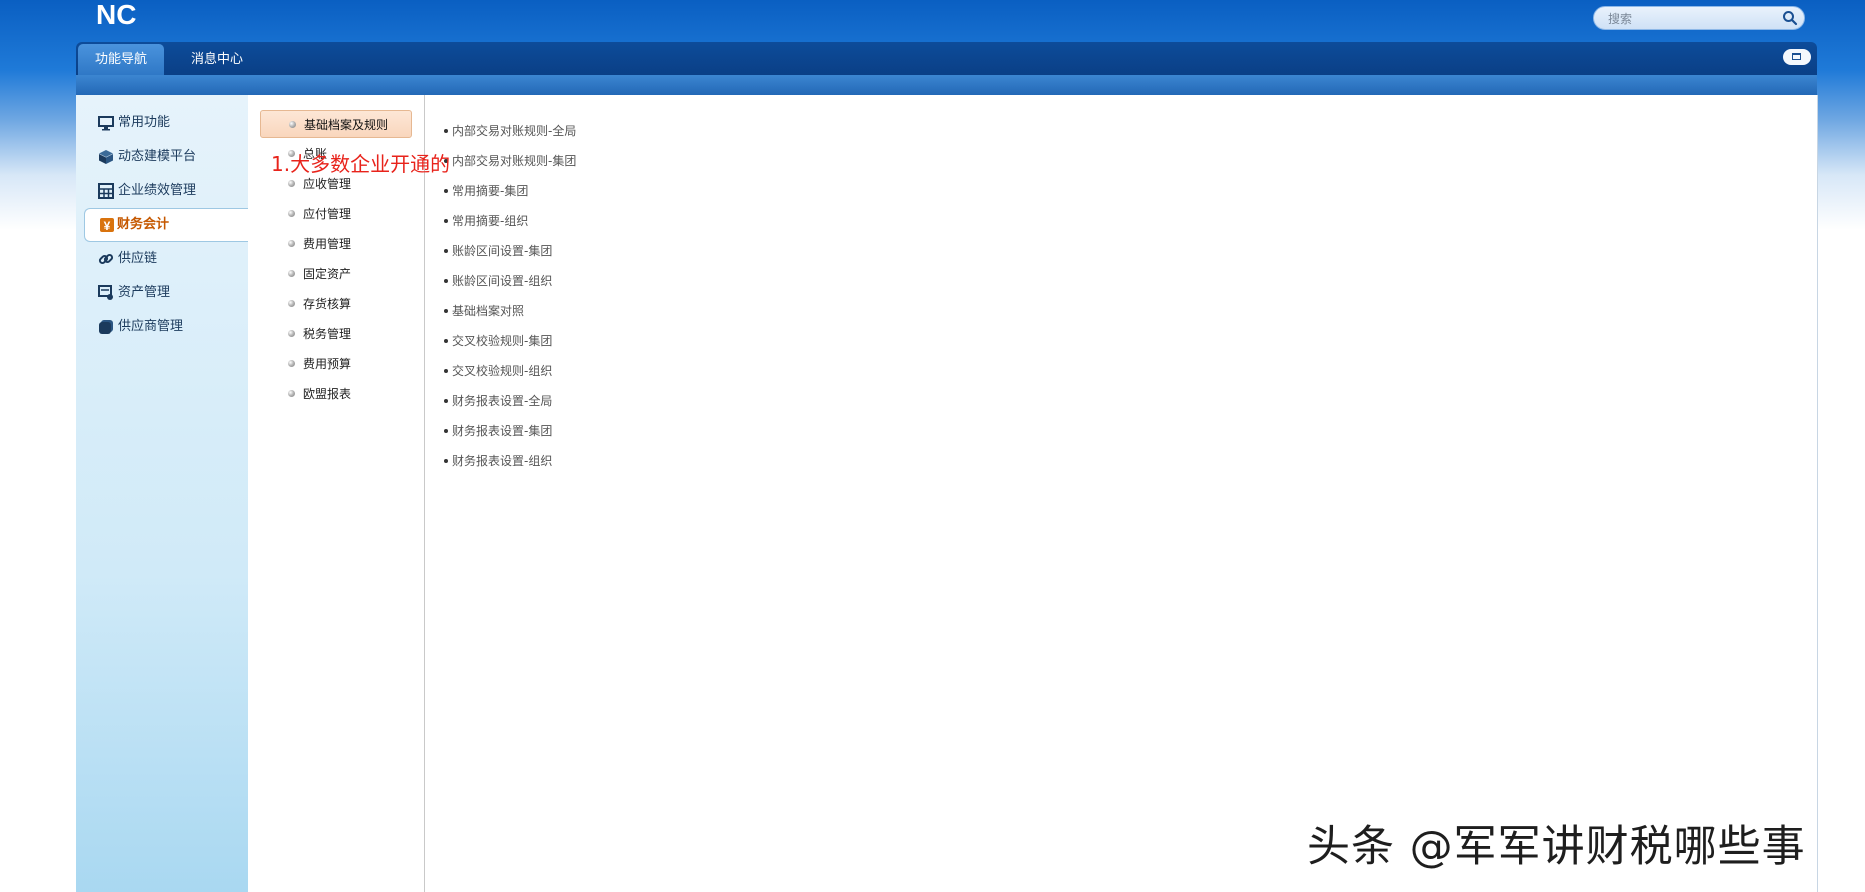 Image resolution: width=1865 pixels, height=892 pixels. I want to click on cube-icon, so click(106, 157).